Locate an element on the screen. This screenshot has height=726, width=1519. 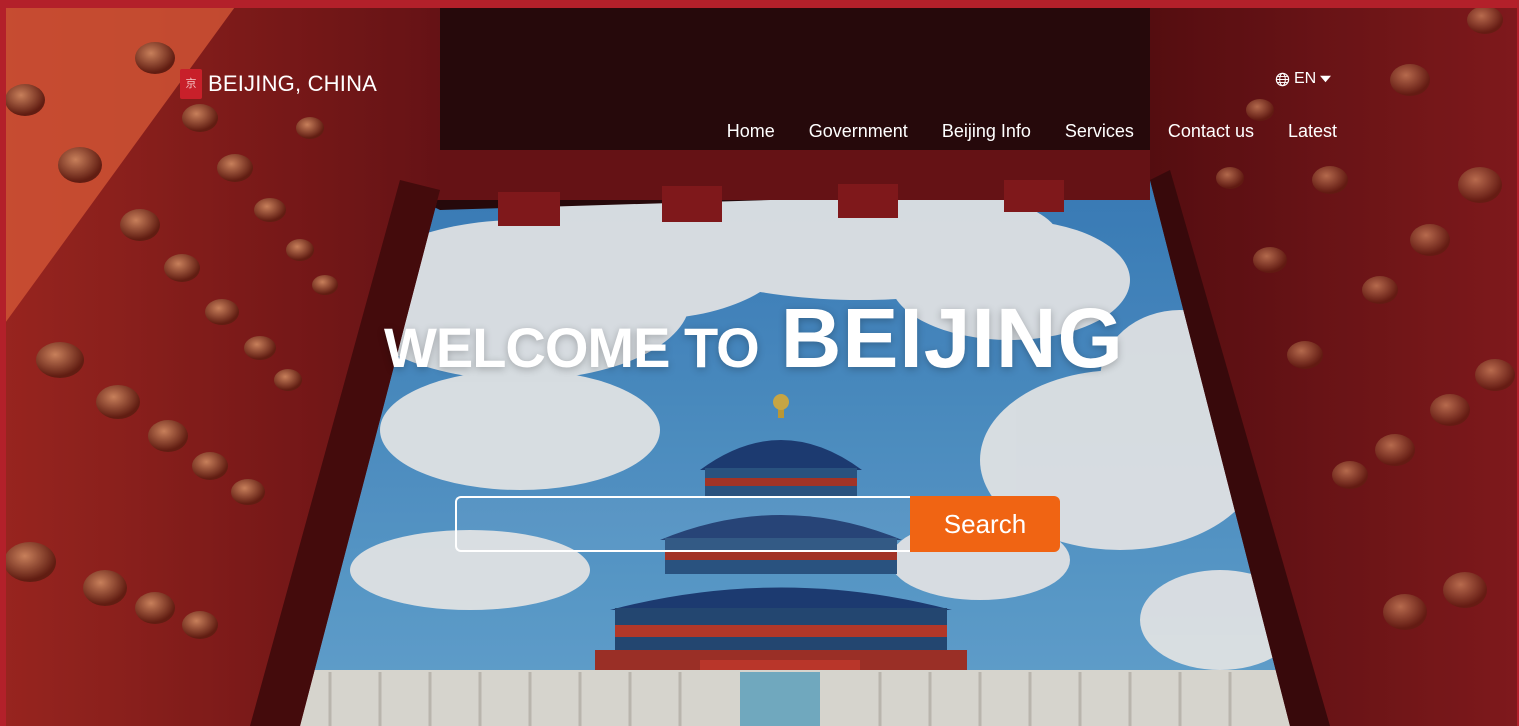
top-border is located at coordinates (759, 4).